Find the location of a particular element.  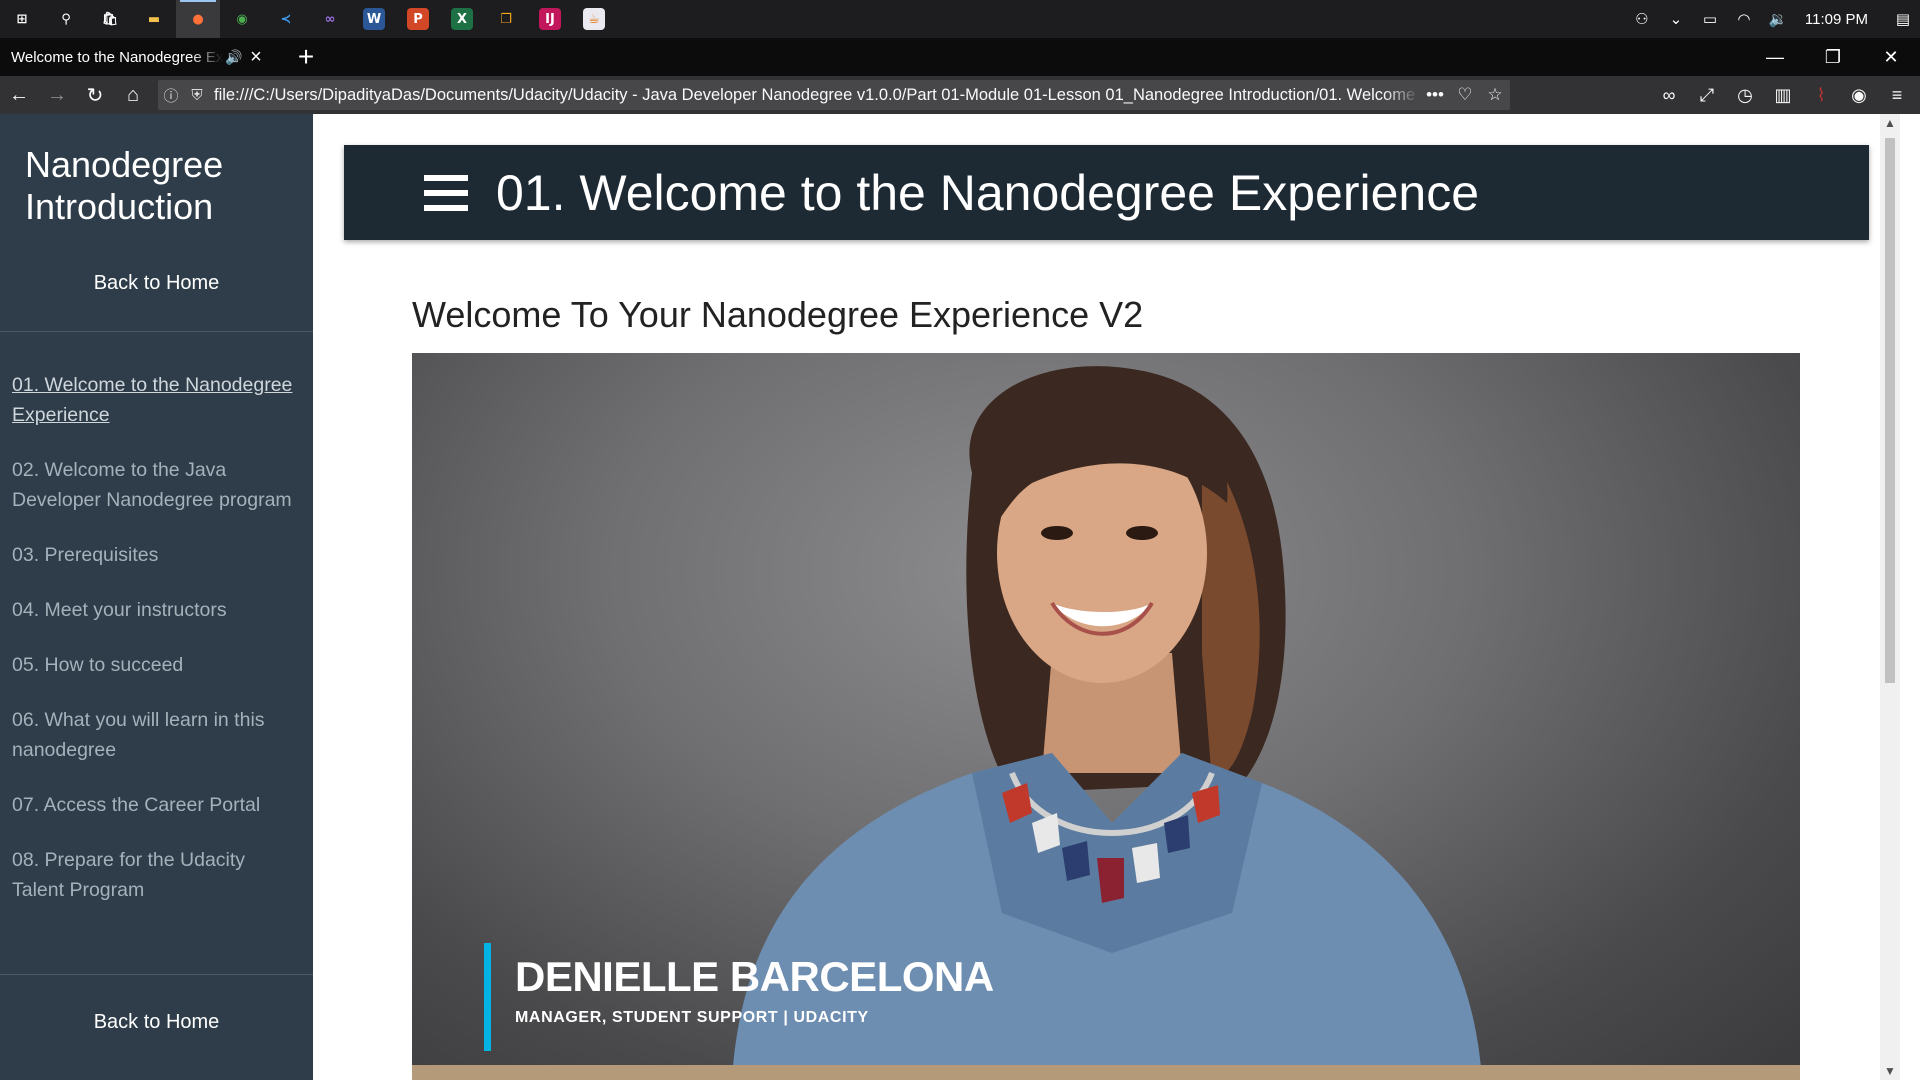

audio-playing-icon: 🔊 is located at coordinates (234, 57).